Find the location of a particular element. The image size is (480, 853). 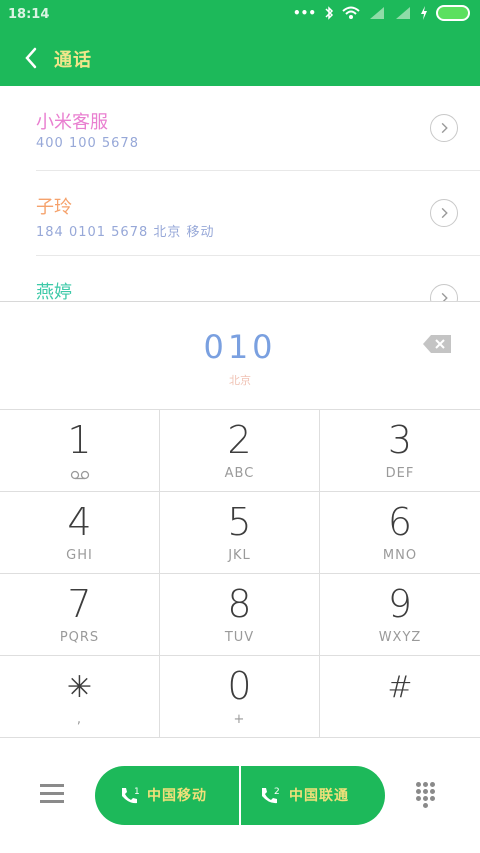

voicemail-icon is located at coordinates (80, 475).